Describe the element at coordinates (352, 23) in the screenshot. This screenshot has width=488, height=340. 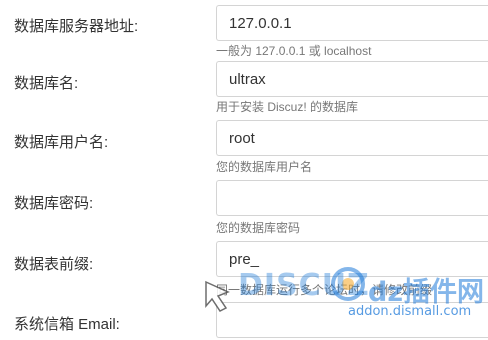
I see `db-host-input` at that location.